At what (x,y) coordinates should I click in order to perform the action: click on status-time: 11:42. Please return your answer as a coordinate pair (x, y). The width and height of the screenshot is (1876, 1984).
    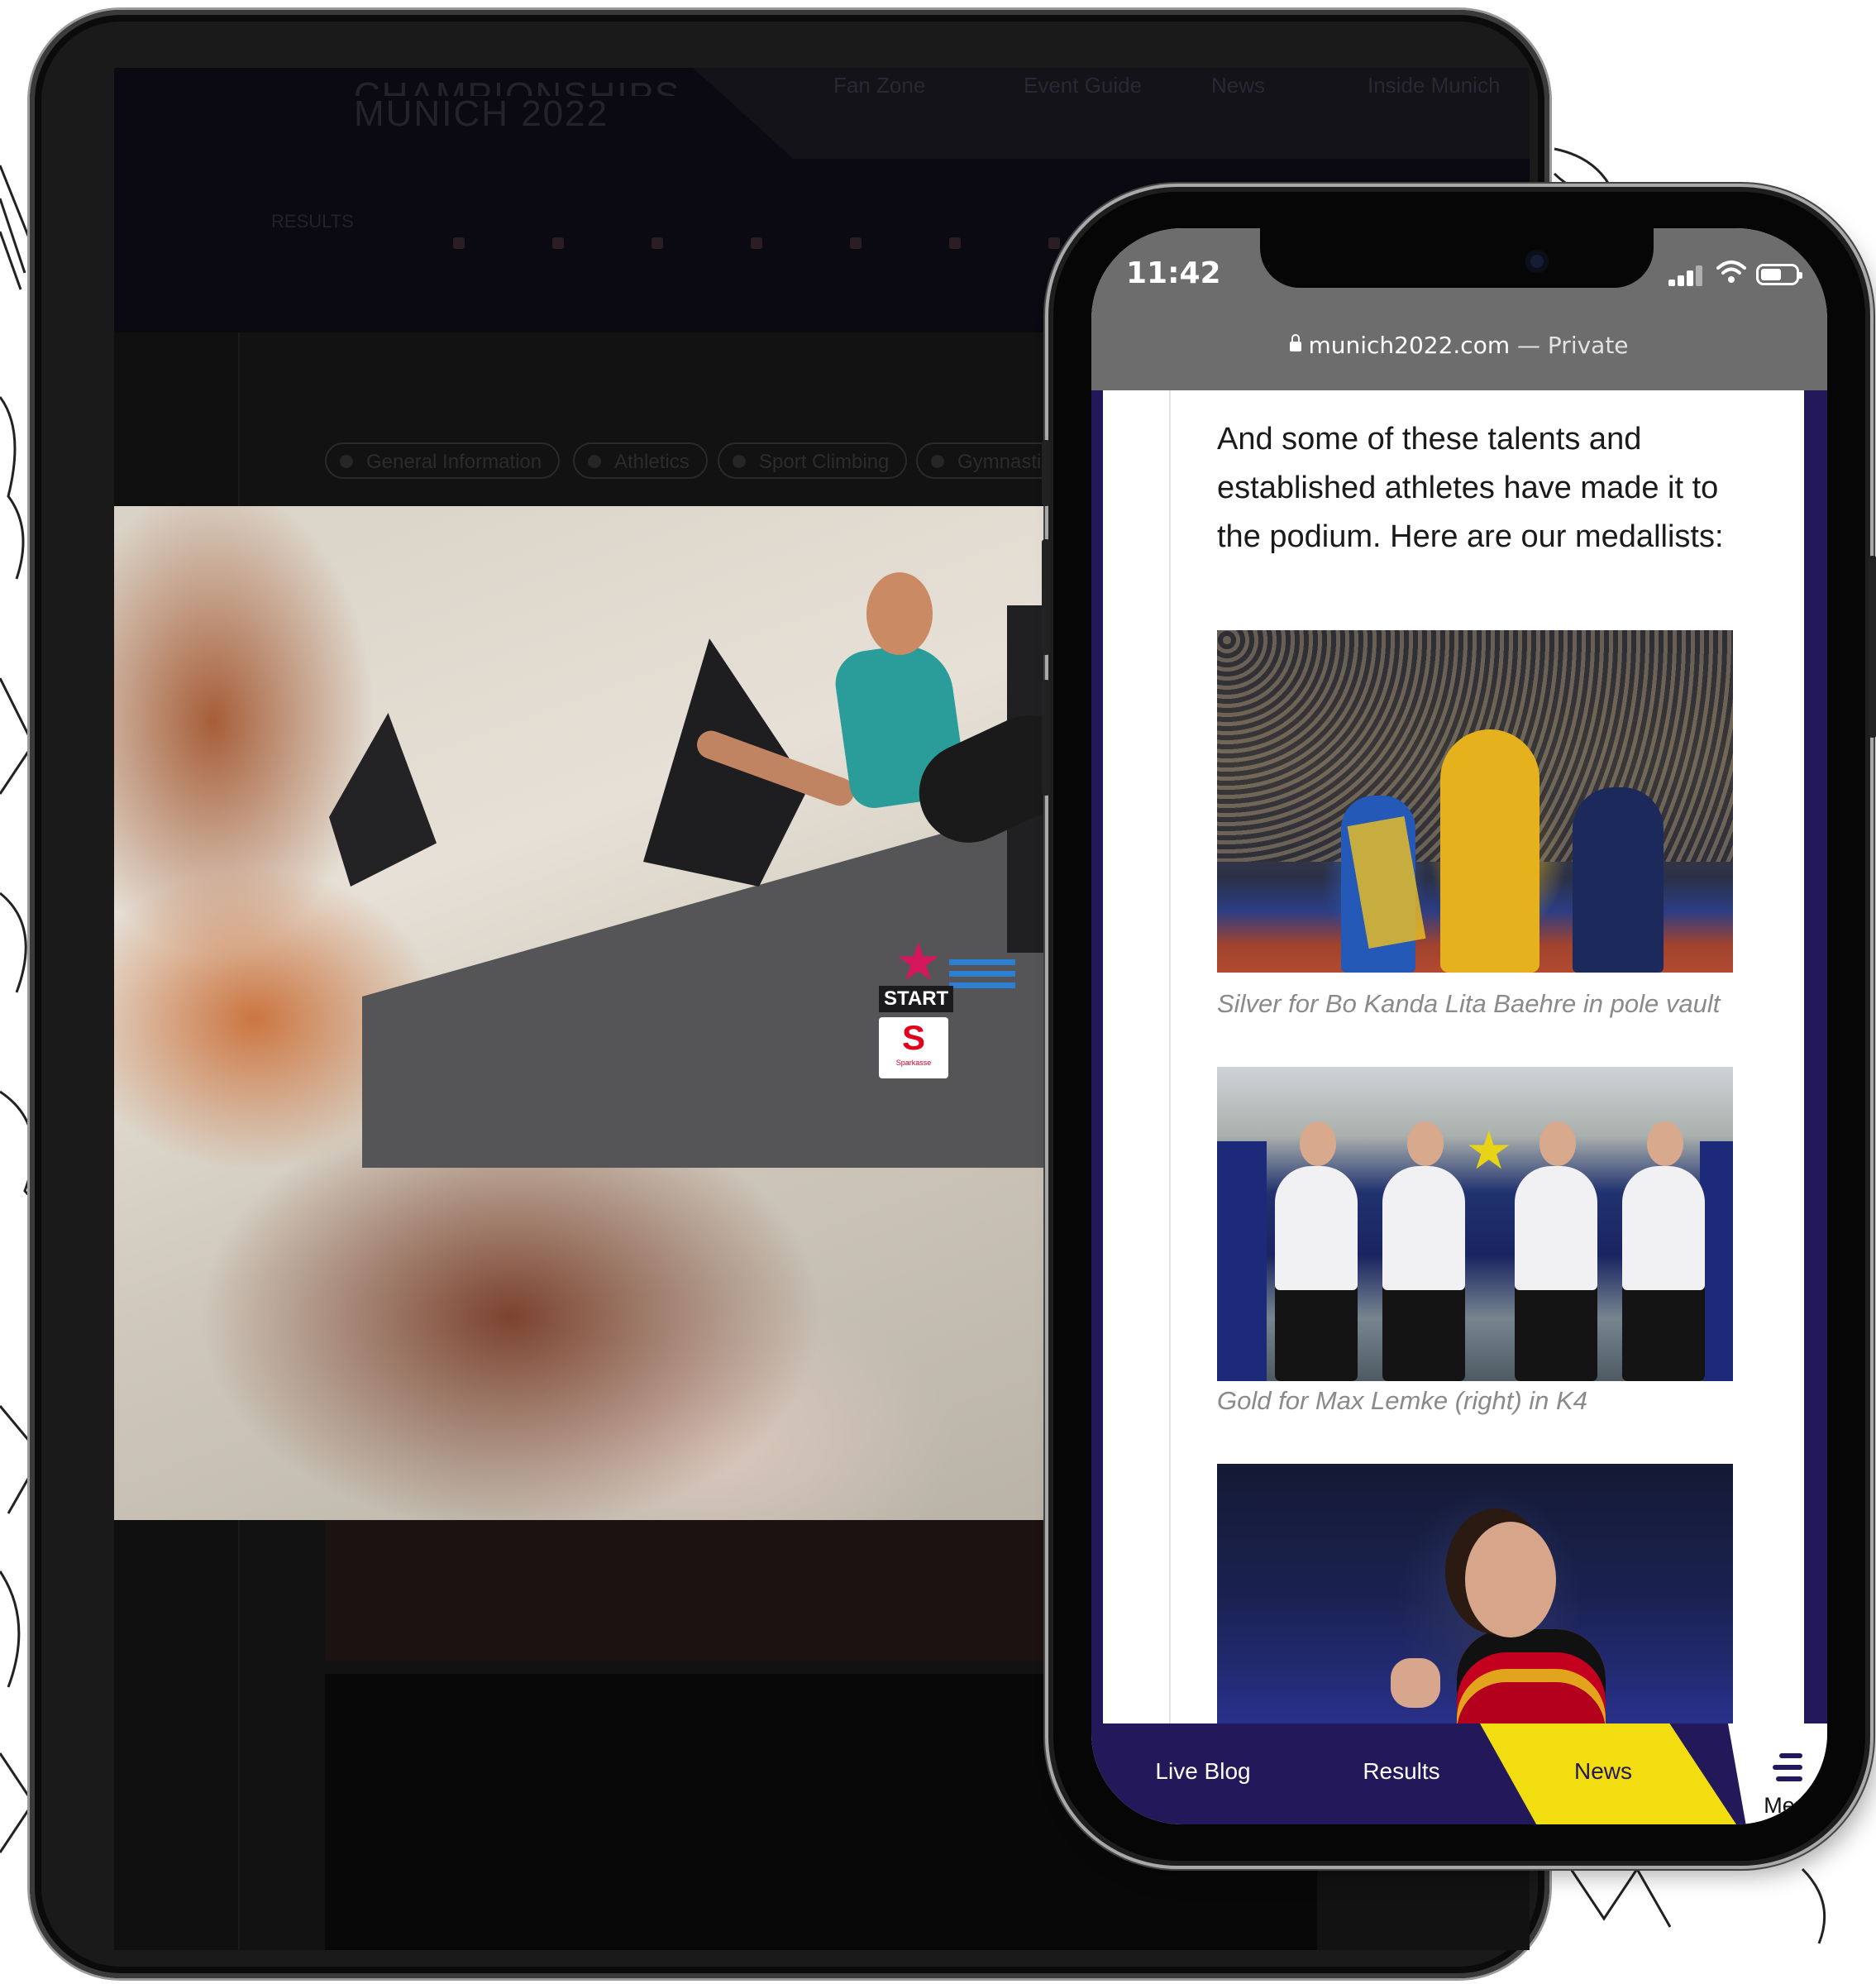
    Looking at the image, I should click on (1173, 273).